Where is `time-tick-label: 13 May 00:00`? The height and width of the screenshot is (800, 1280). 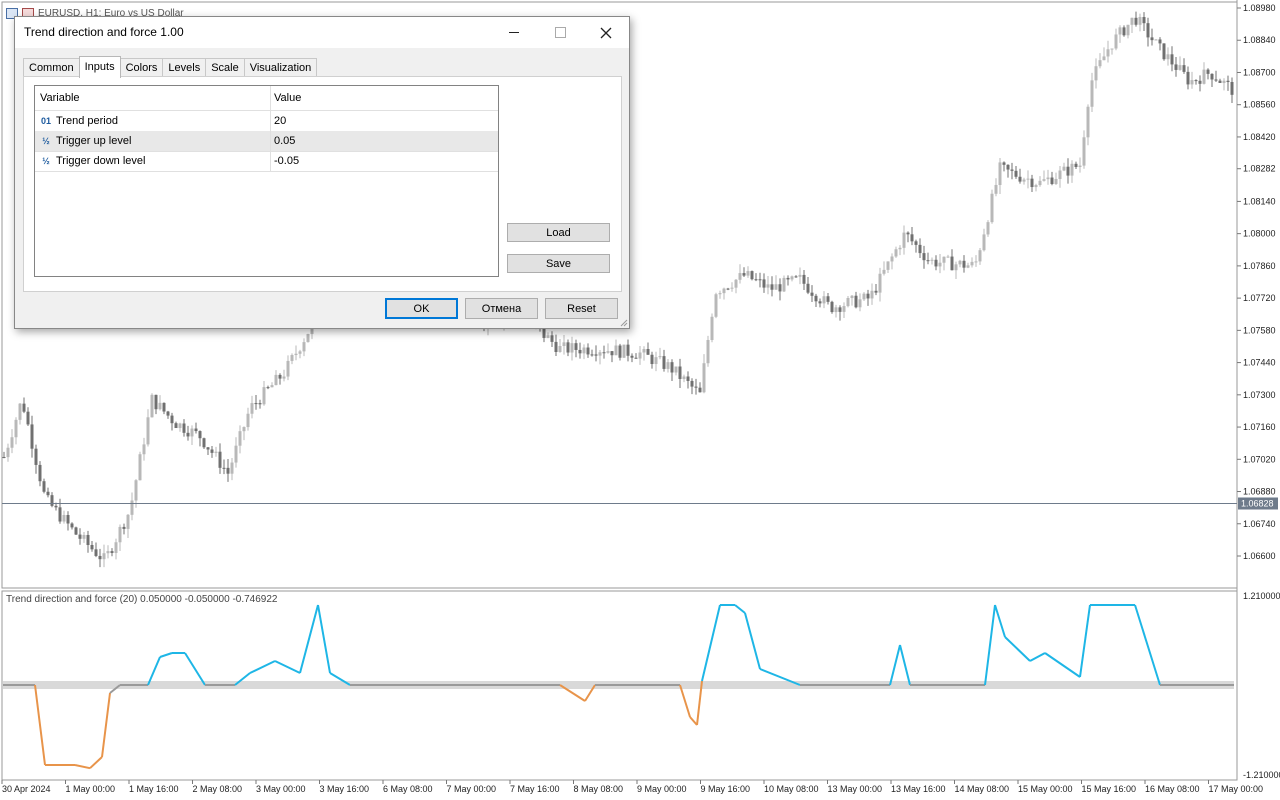 time-tick-label: 13 May 00:00 is located at coordinates (855, 789).